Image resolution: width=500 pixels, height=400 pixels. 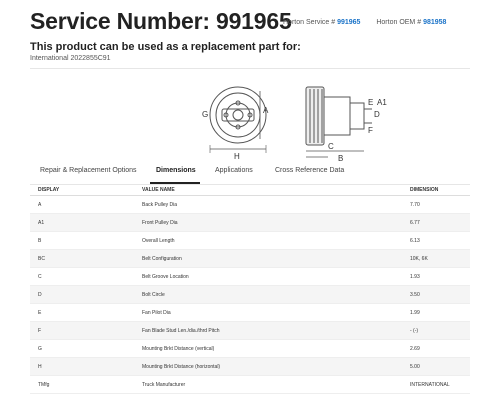 I want to click on value-name-cell: Fan Blade Stud Len./dia./thrd Pitch, so click(x=268, y=330).